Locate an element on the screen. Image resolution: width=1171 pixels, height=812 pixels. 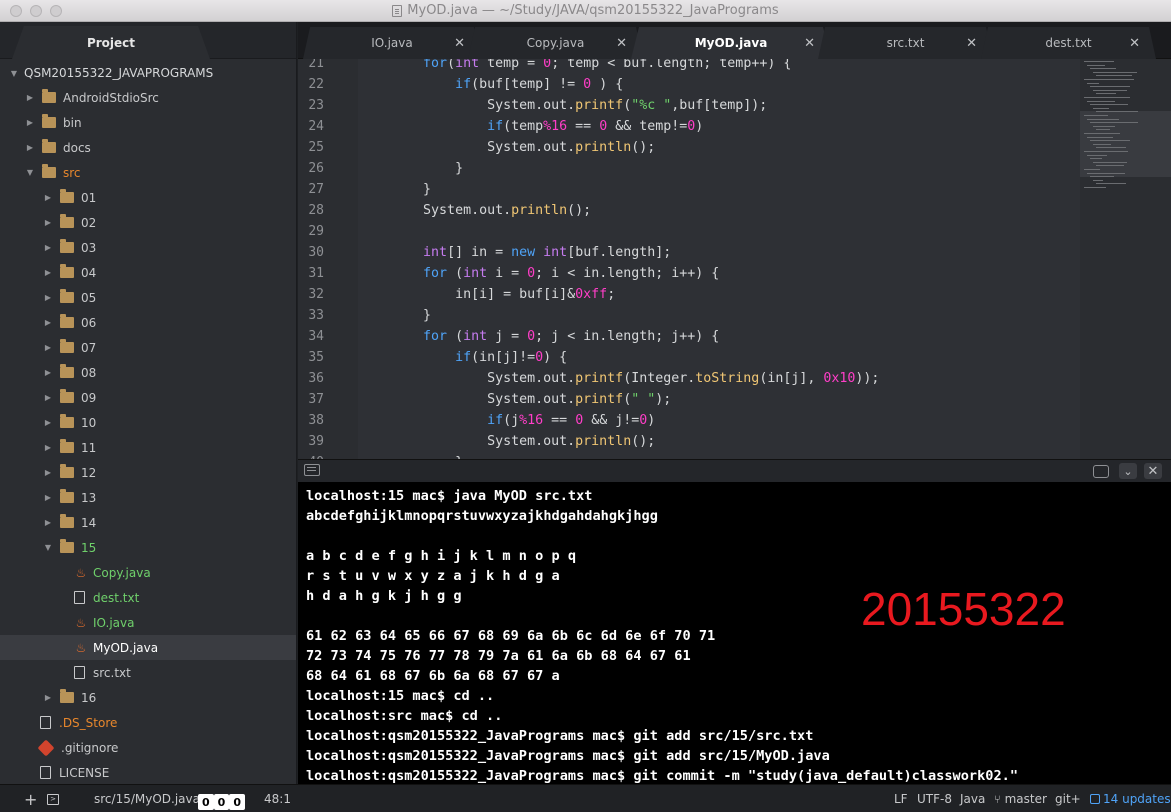
tree-root-label: QSM20155322_JAVAPROGRAMS is located at coordinates (119, 73).